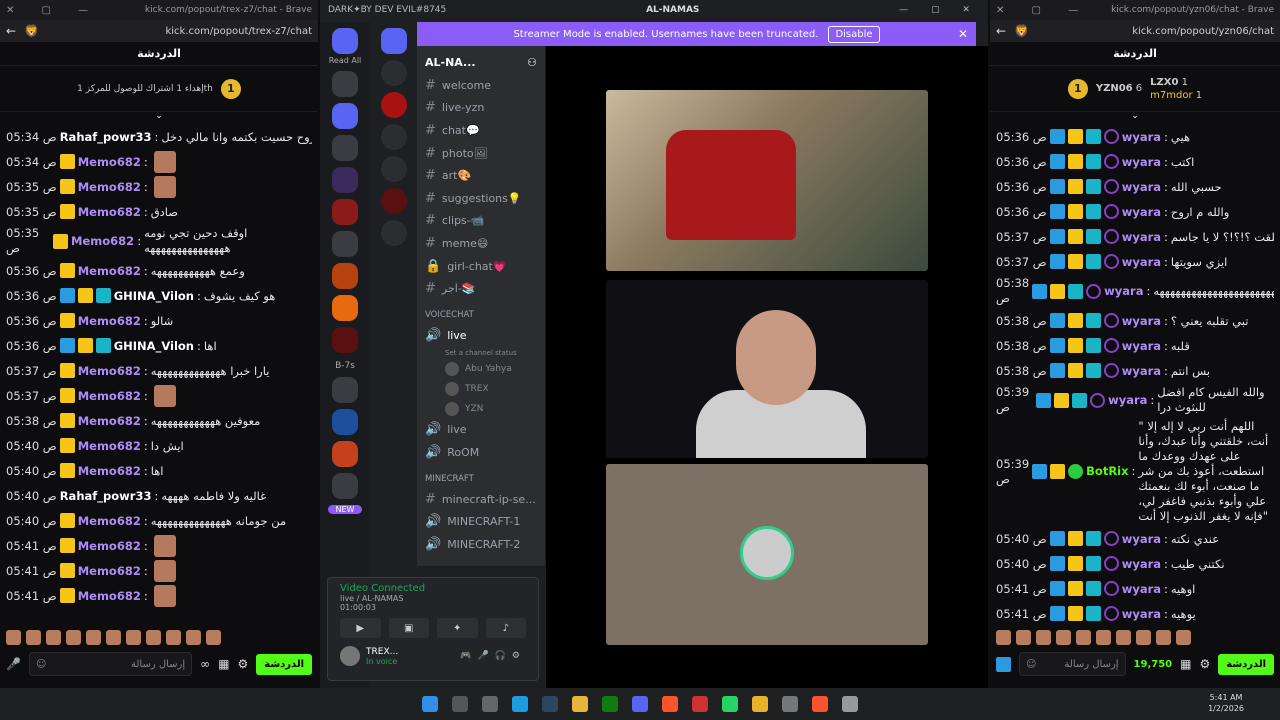  What do you see at coordinates (345, 509) in the screenshot?
I see `new-badge: NEW` at bounding box center [345, 509].